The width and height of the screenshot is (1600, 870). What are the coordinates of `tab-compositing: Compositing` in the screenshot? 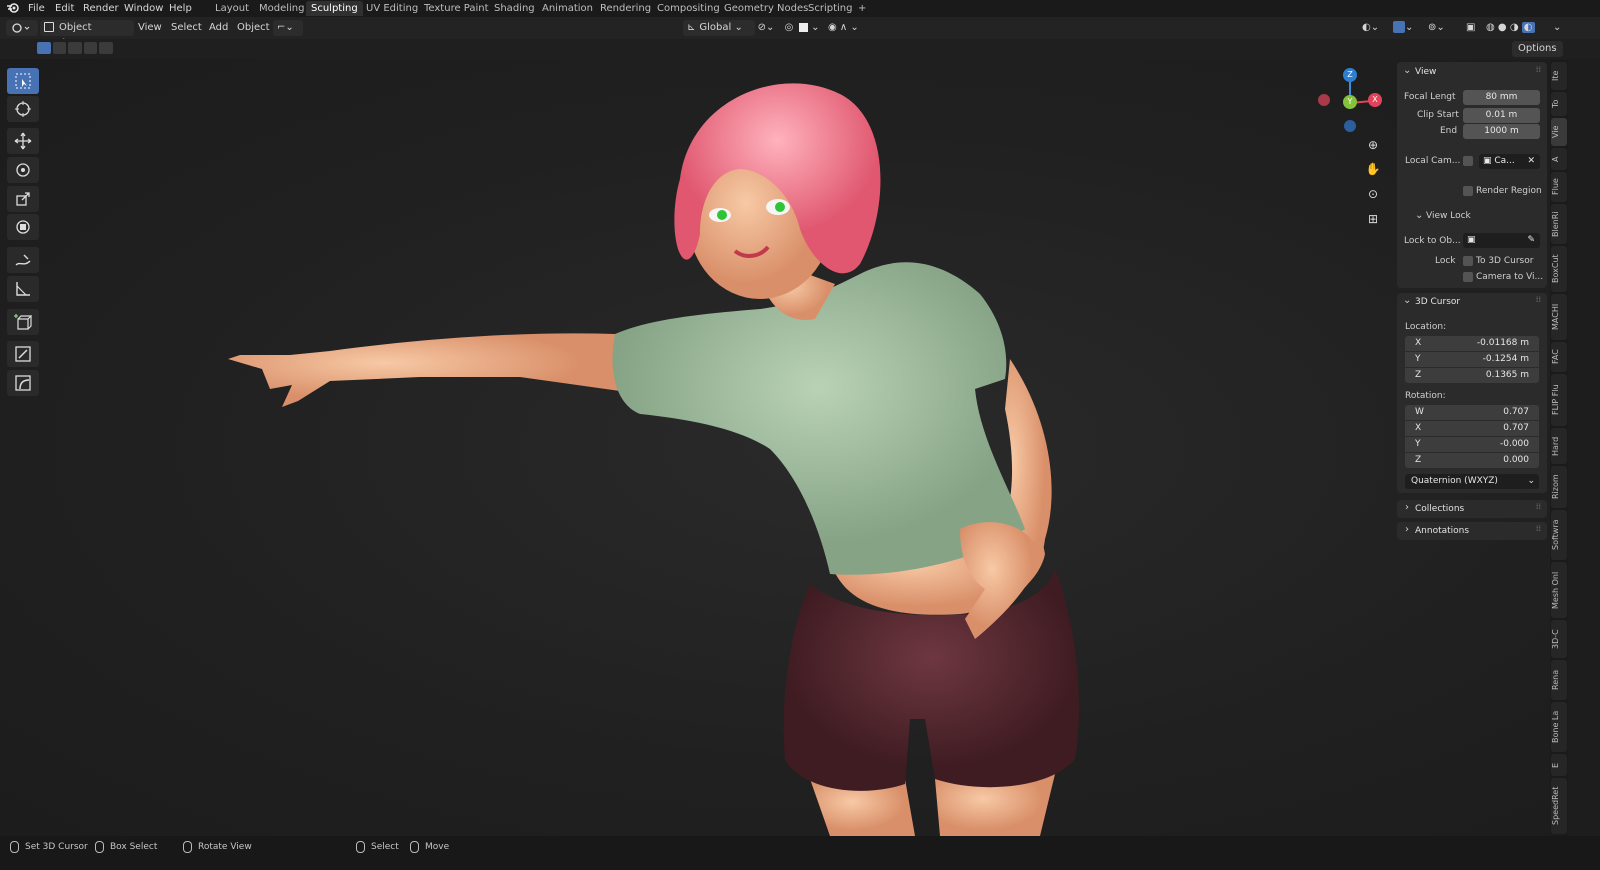 It's located at (688, 8).